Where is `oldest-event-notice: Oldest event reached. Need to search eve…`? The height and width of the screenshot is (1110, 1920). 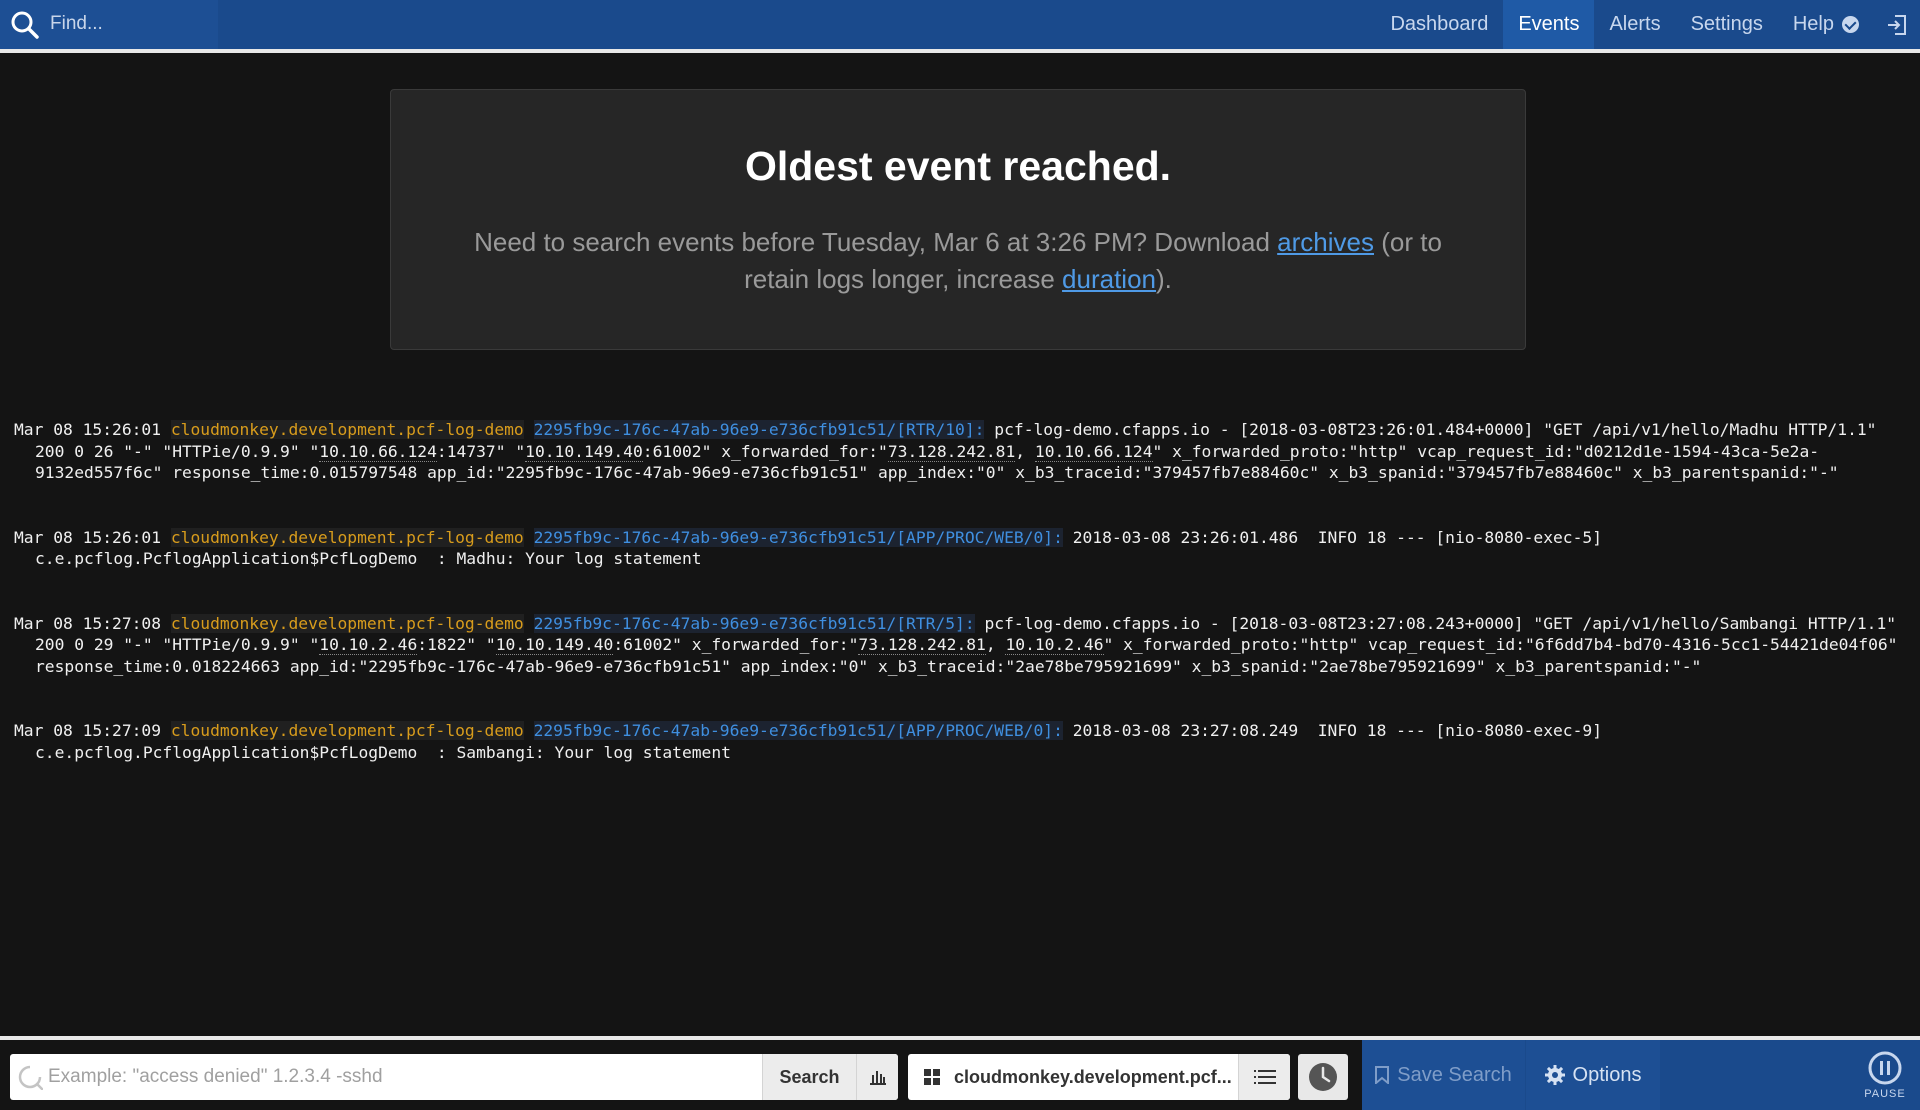 oldest-event-notice: Oldest event reached. Need to search eve… is located at coordinates (958, 219).